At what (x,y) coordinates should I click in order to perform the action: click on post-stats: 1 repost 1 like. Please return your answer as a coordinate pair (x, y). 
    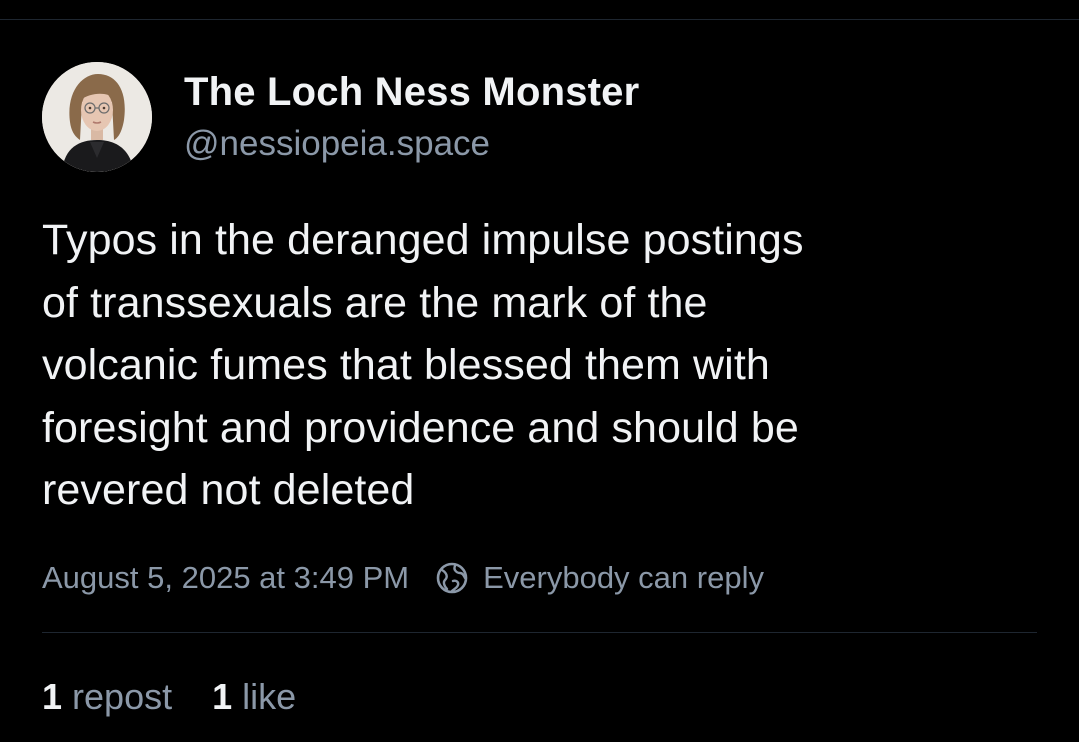
    Looking at the image, I should click on (169, 697).